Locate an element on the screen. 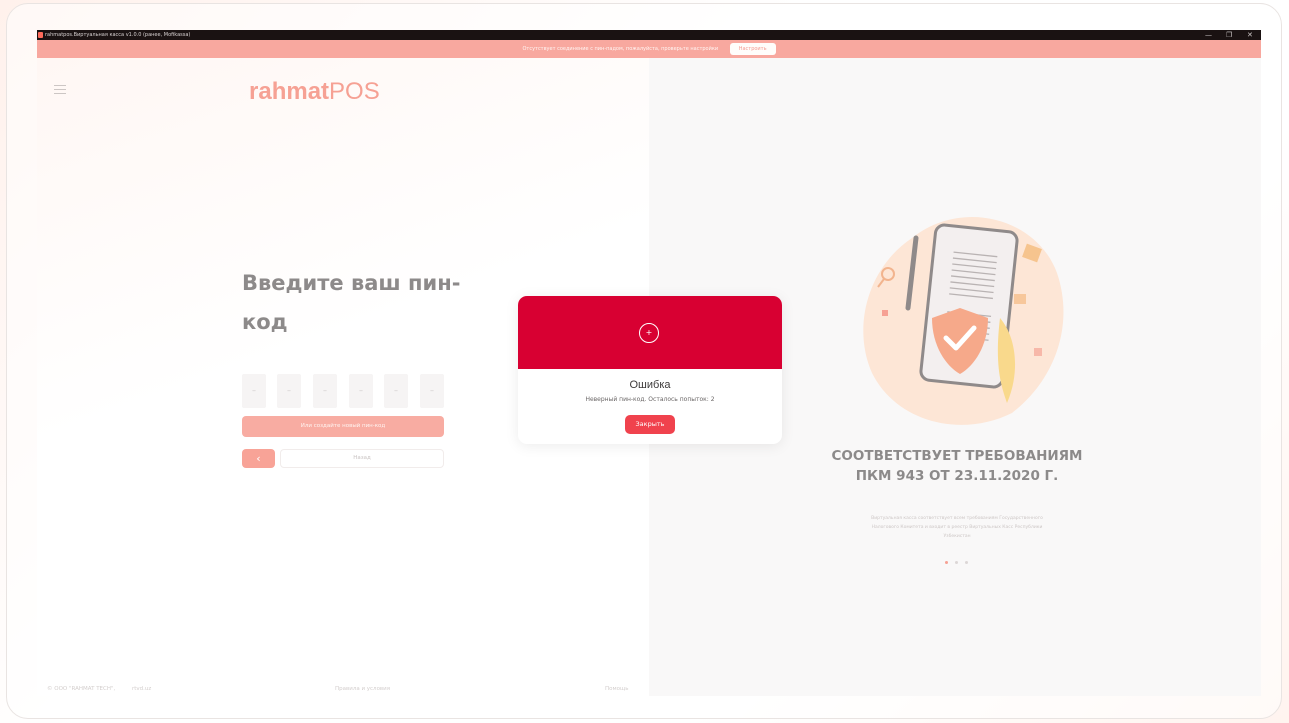  pin-digit-3: – is located at coordinates (325, 391).